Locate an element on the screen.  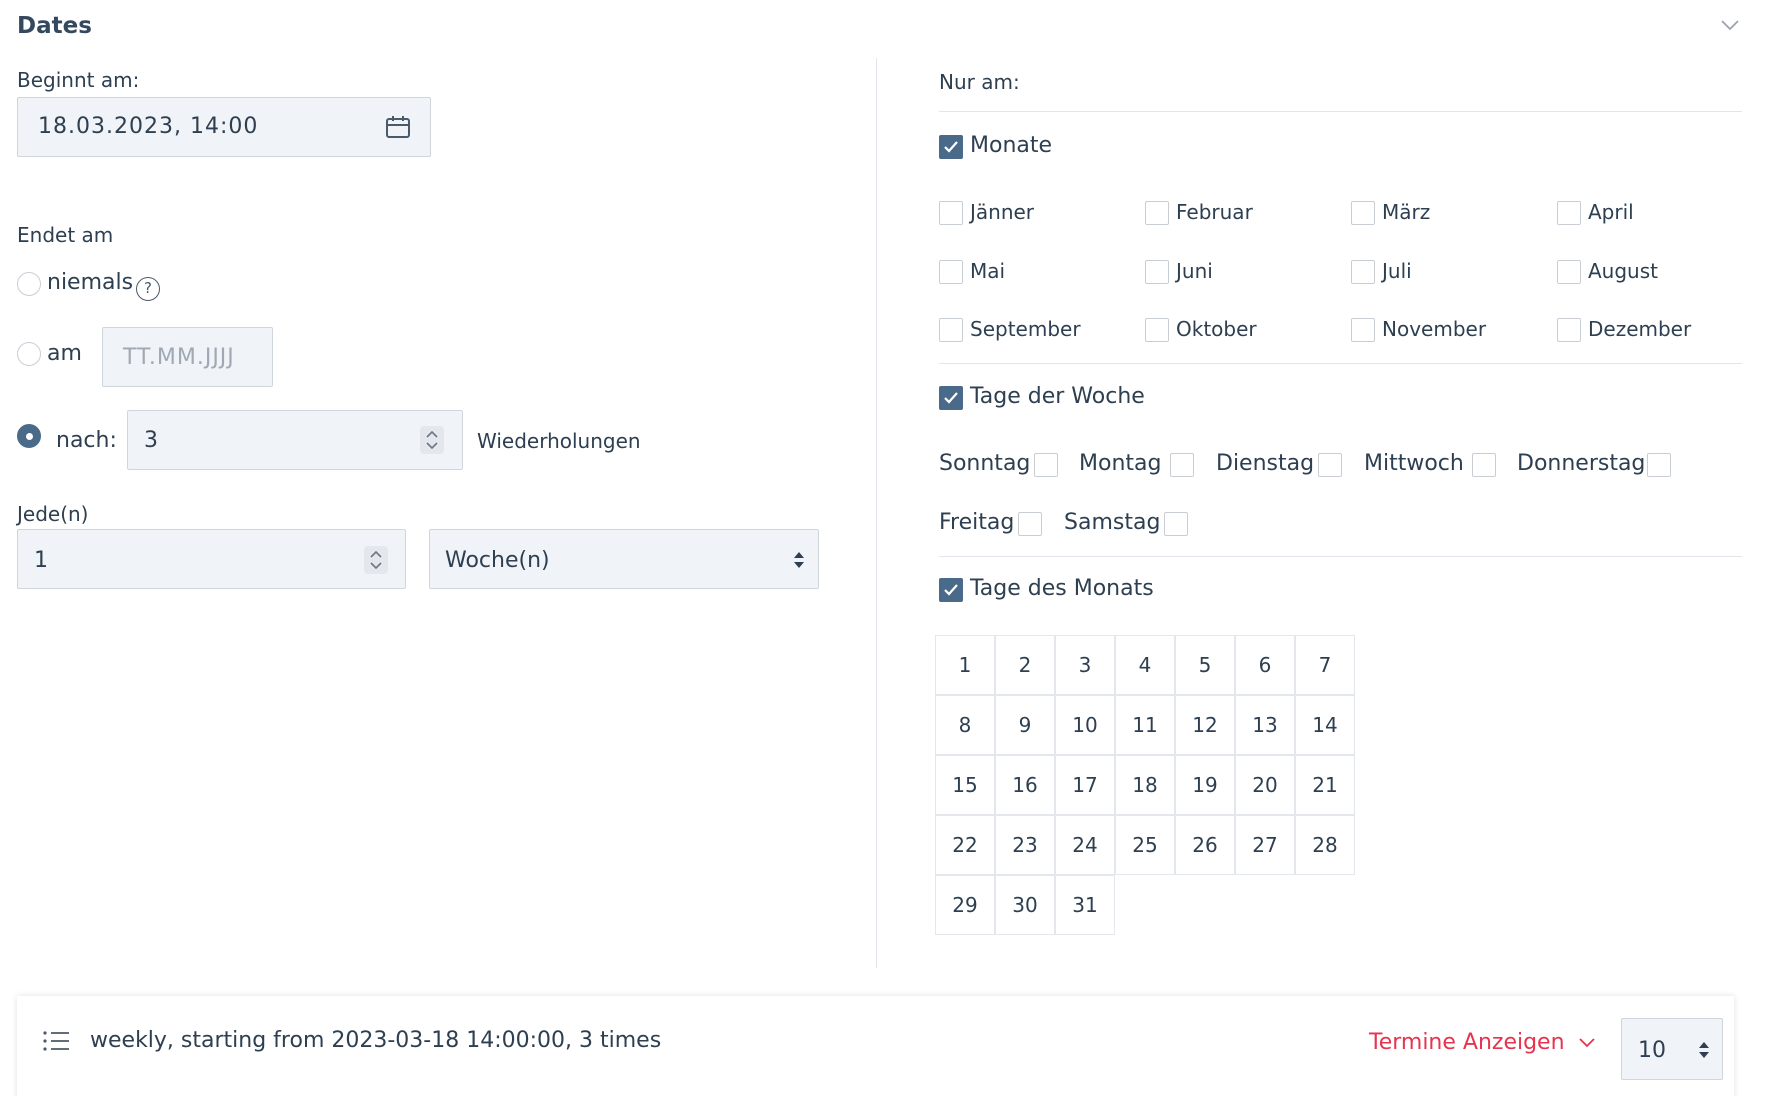
interval-stepper is located at coordinates (376, 560).